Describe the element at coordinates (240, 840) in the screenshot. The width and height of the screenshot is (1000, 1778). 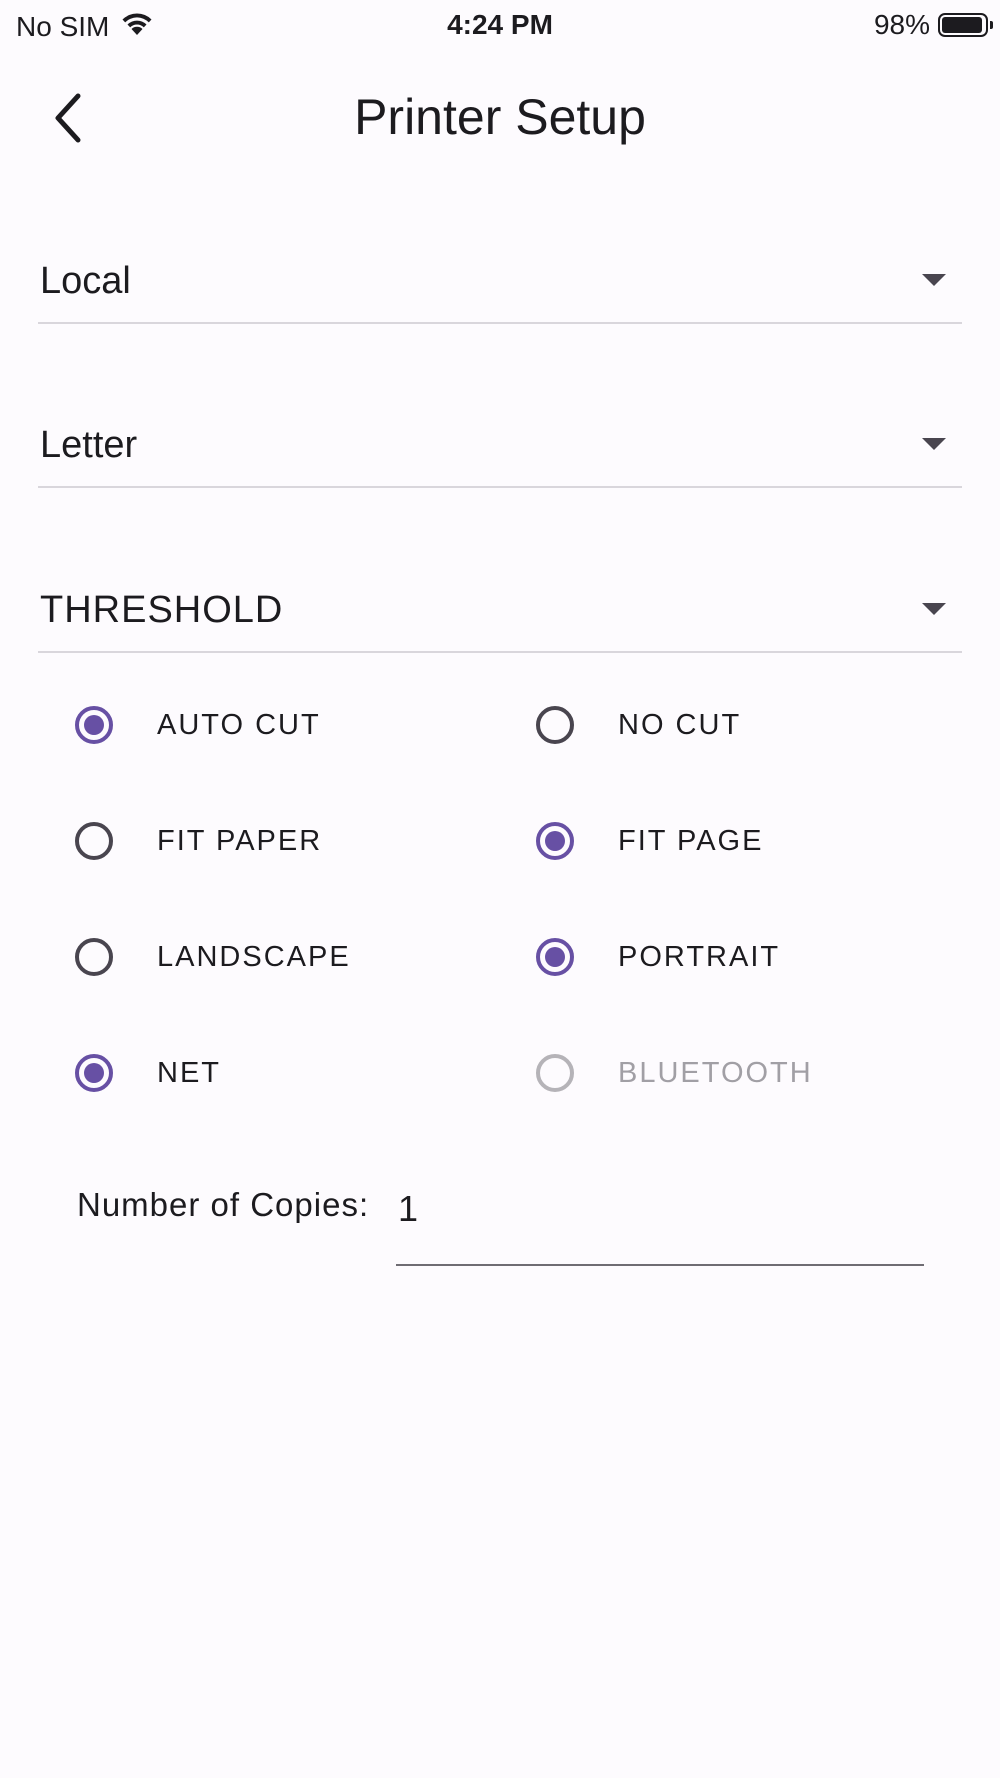
I see `option-label: FIT PAPER` at that location.